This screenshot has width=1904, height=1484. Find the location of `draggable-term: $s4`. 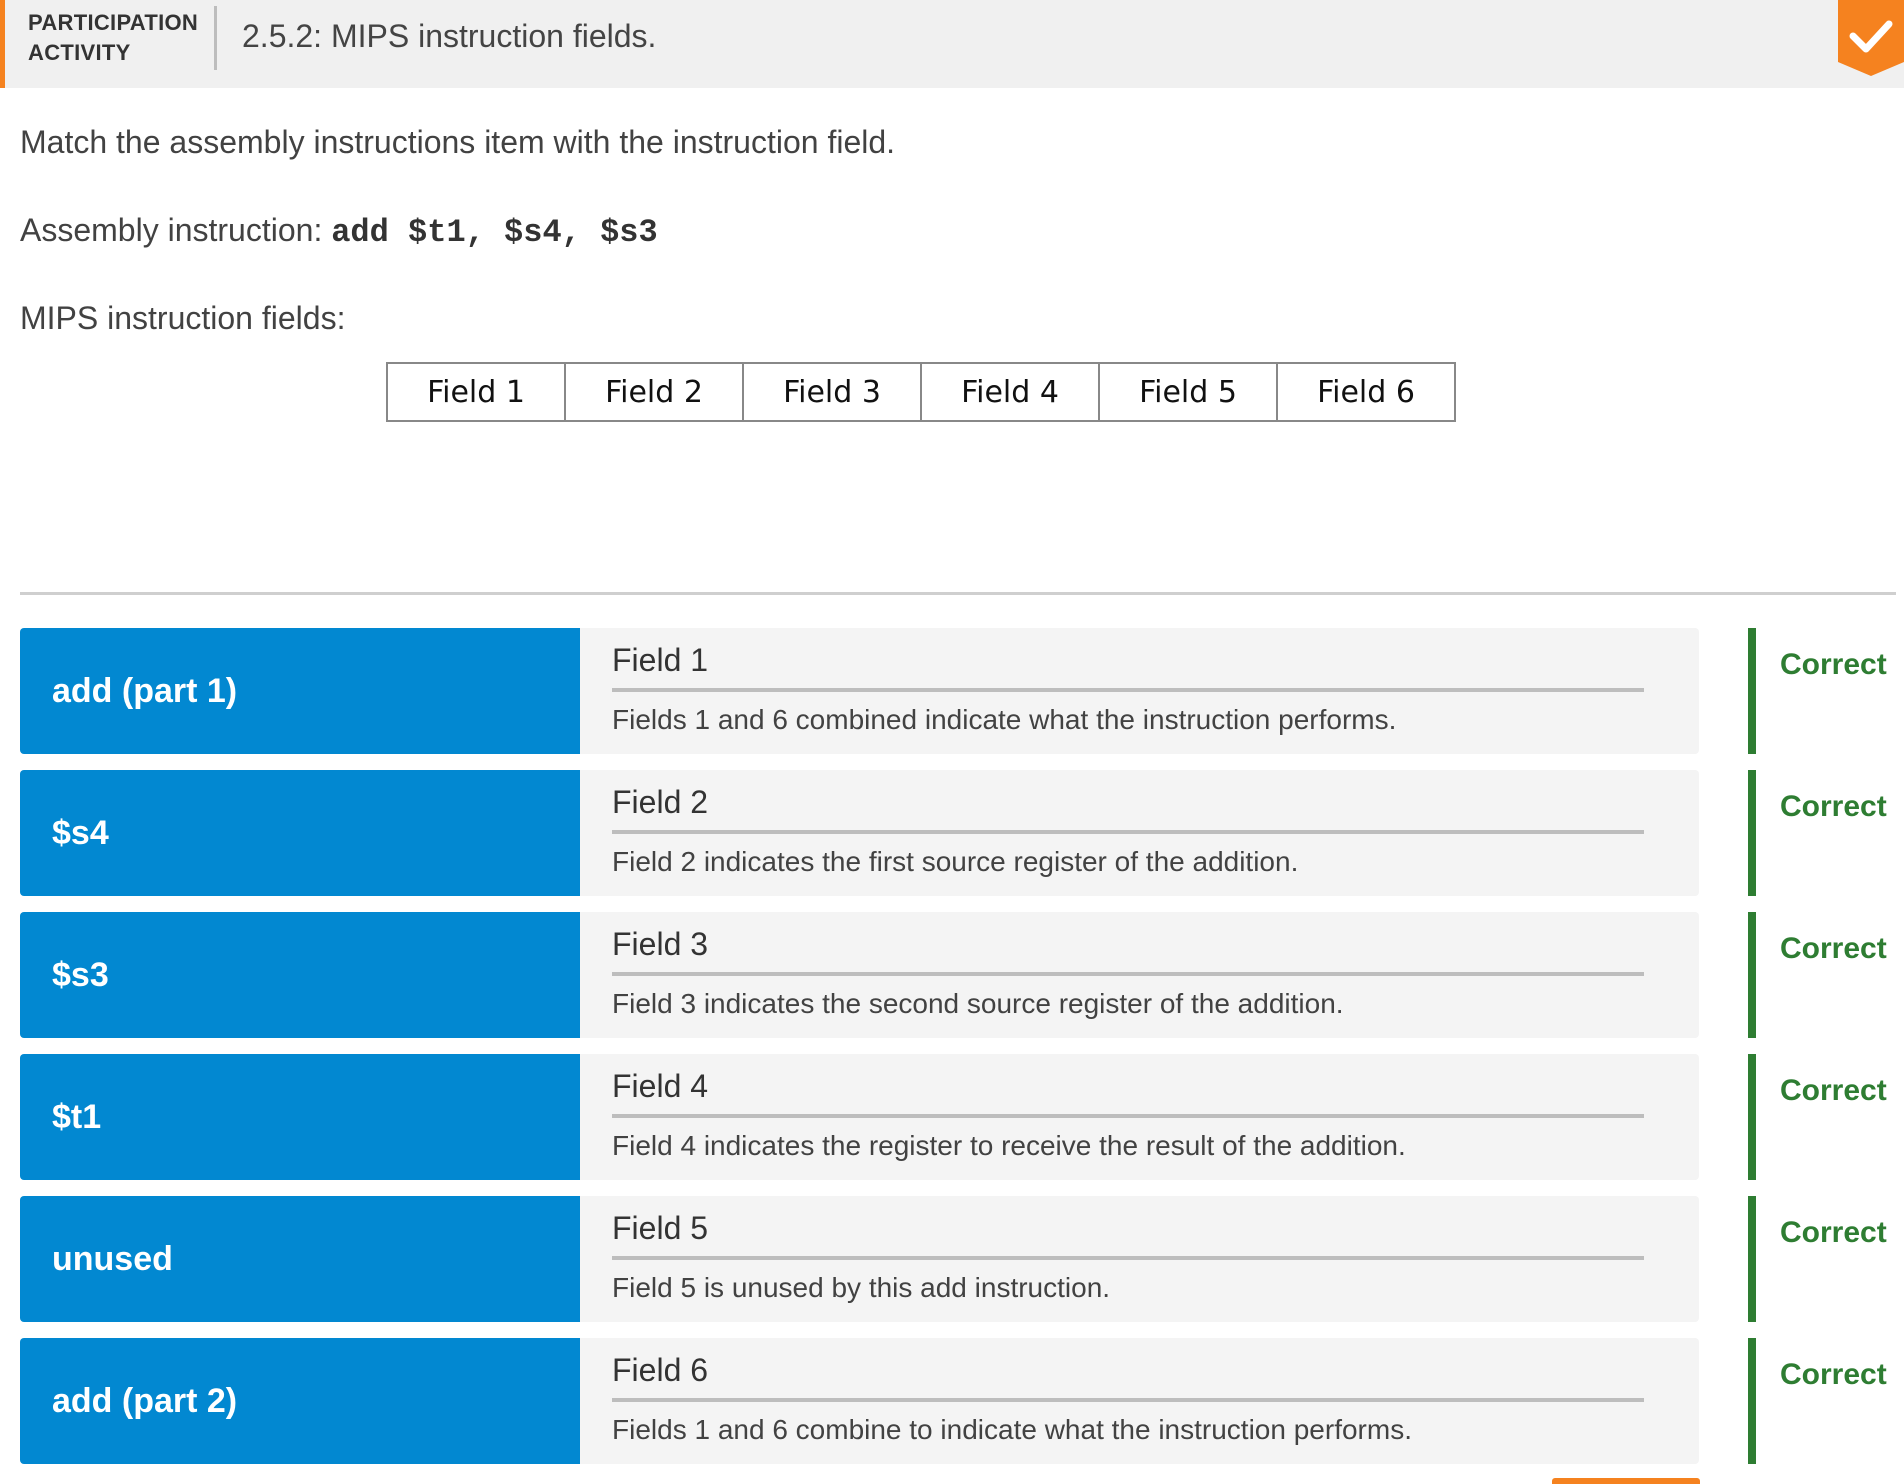

draggable-term: $s4 is located at coordinates (300, 833).